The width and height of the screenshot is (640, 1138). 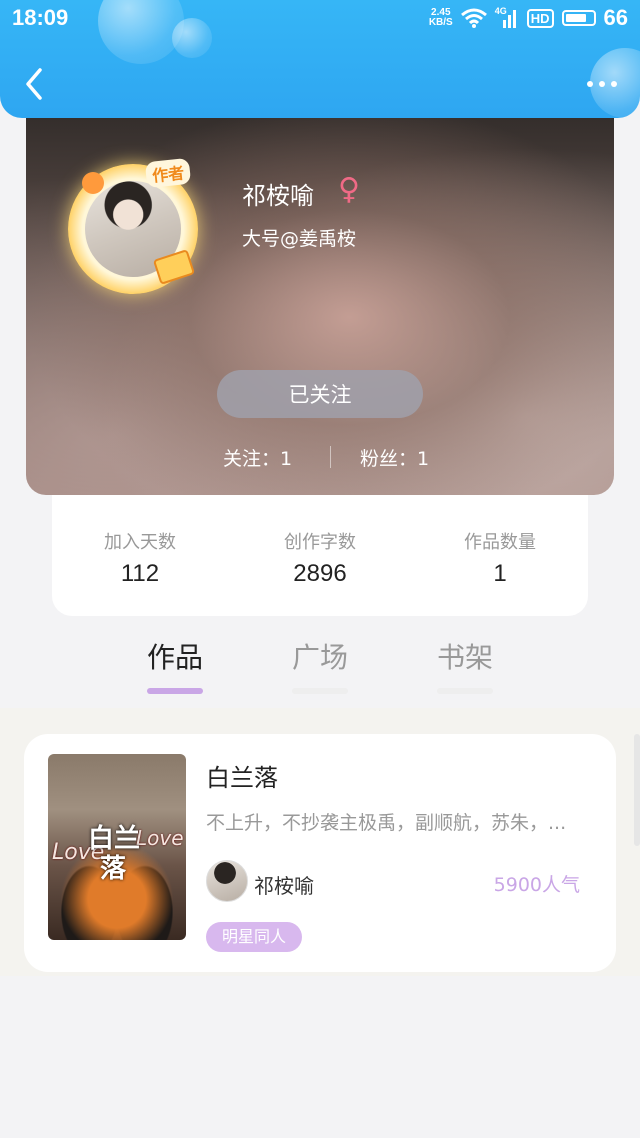 I want to click on author-name: 祁桉喻, so click(x=284, y=886).